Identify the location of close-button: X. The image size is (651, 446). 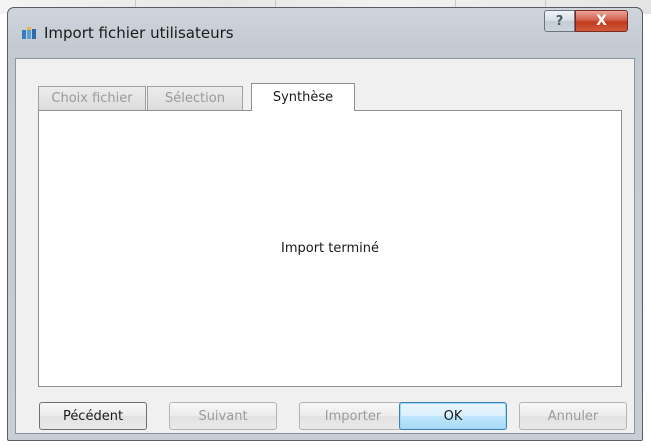
(601, 21).